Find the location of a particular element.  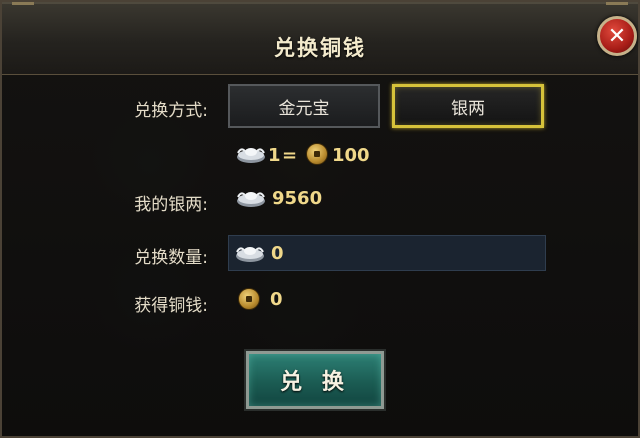

close-glyph: ✕ is located at coordinates (617, 36).